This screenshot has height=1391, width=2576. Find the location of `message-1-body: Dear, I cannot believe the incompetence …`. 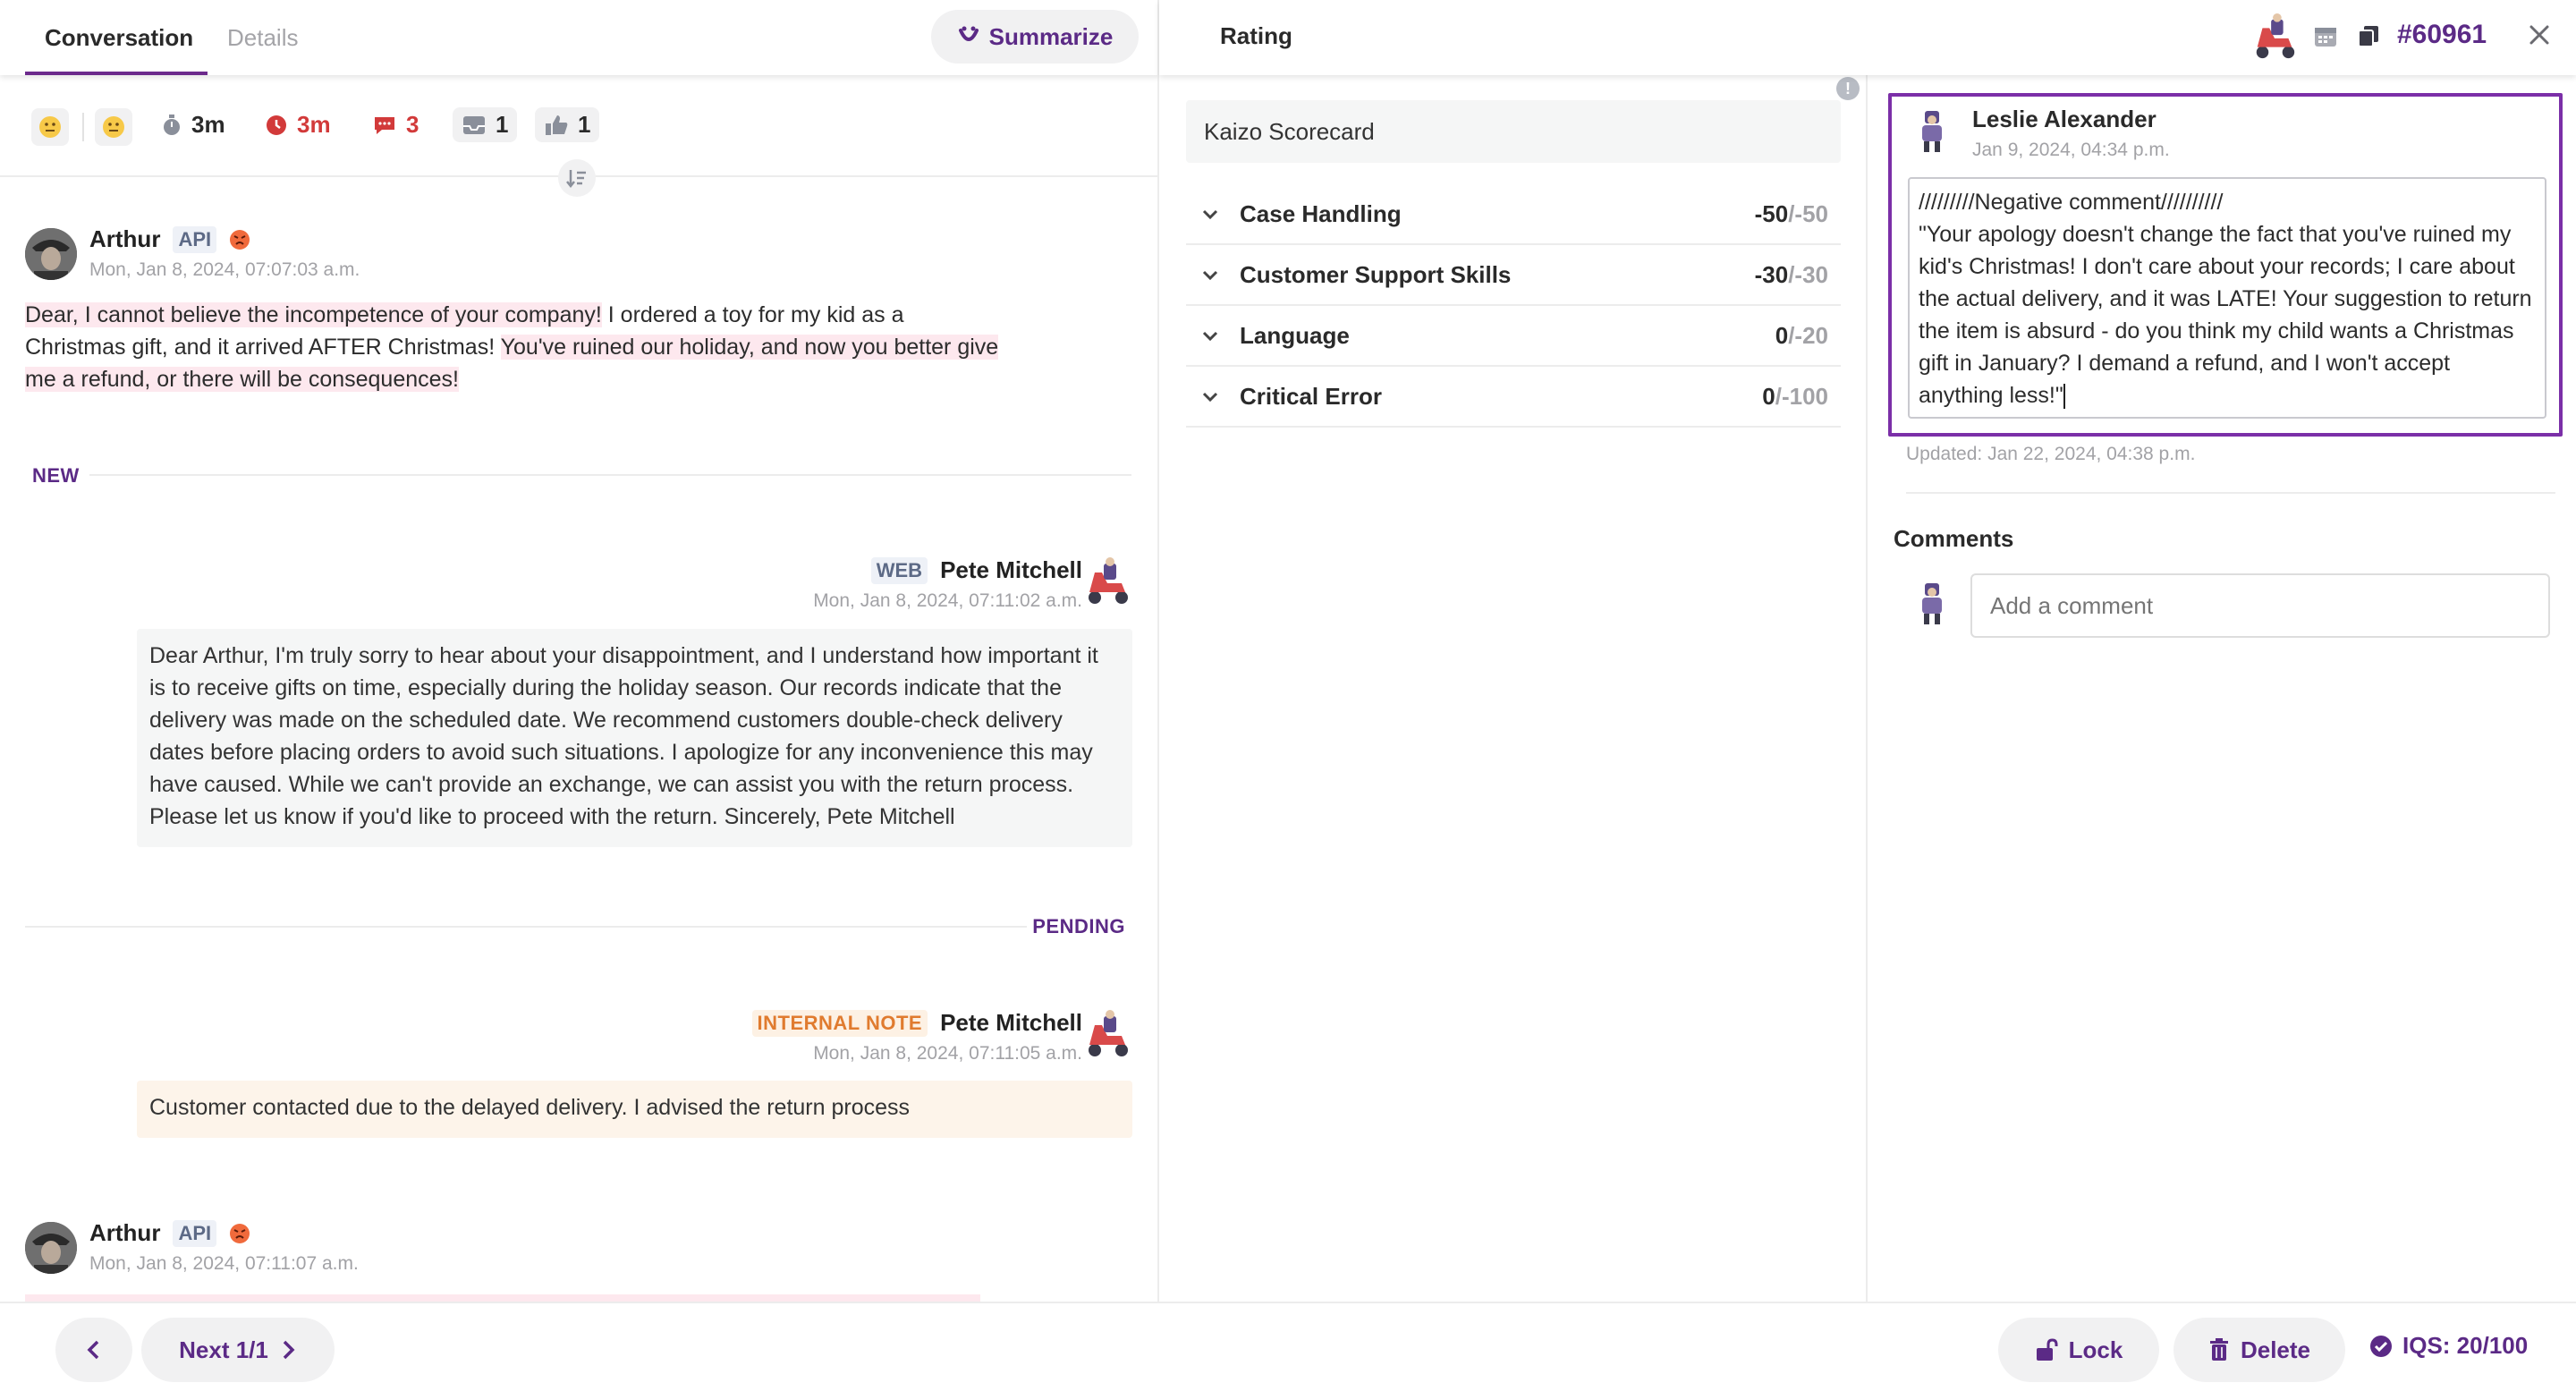

message-1-body: Dear, I cannot believe the incompetence … is located at coordinates (544, 347).